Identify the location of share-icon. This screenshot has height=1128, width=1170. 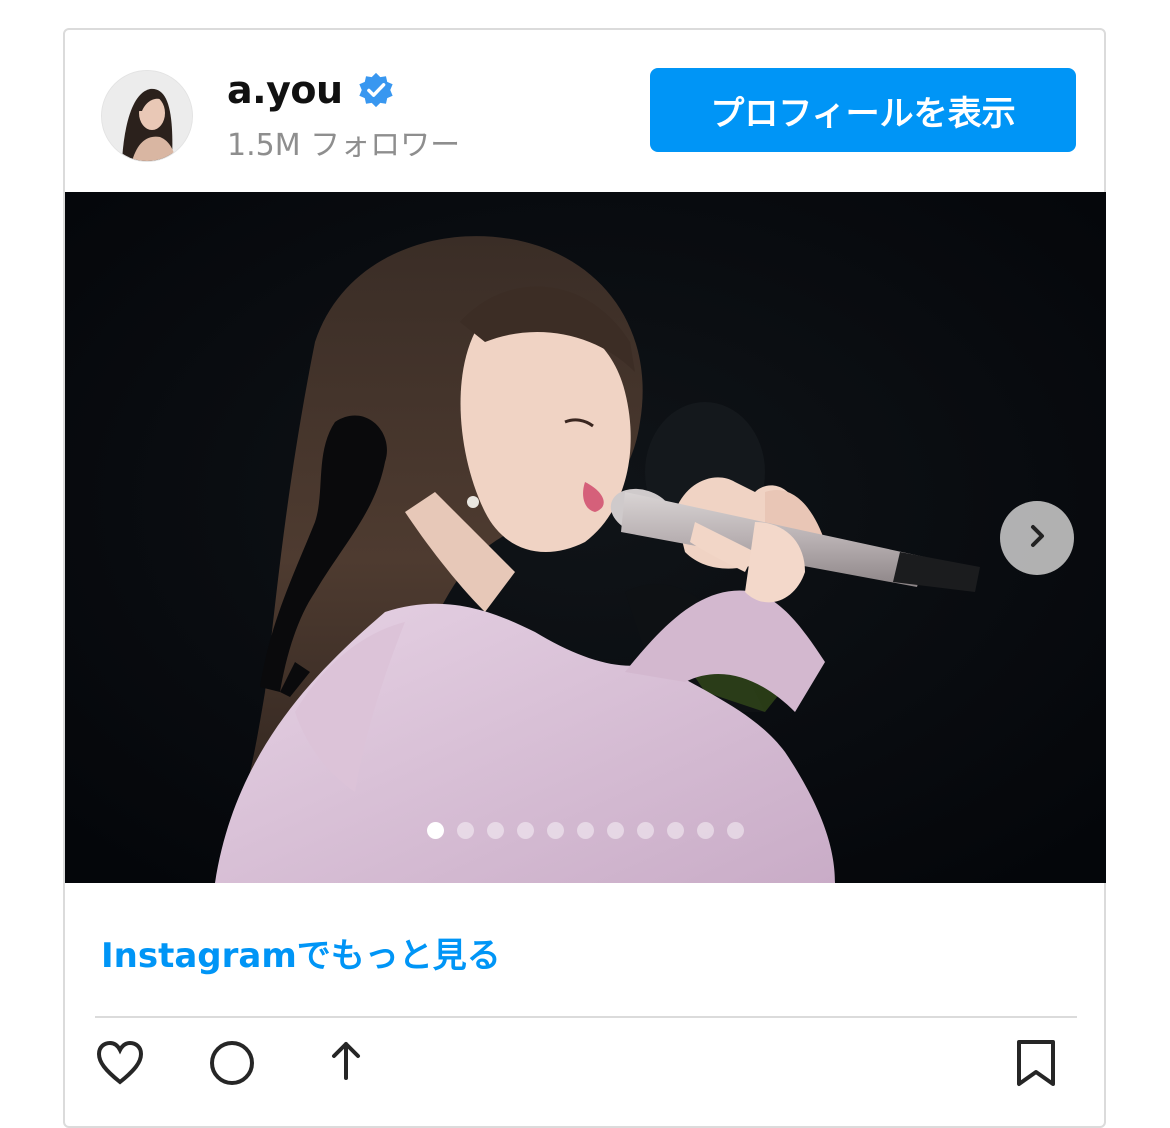
(346, 1065).